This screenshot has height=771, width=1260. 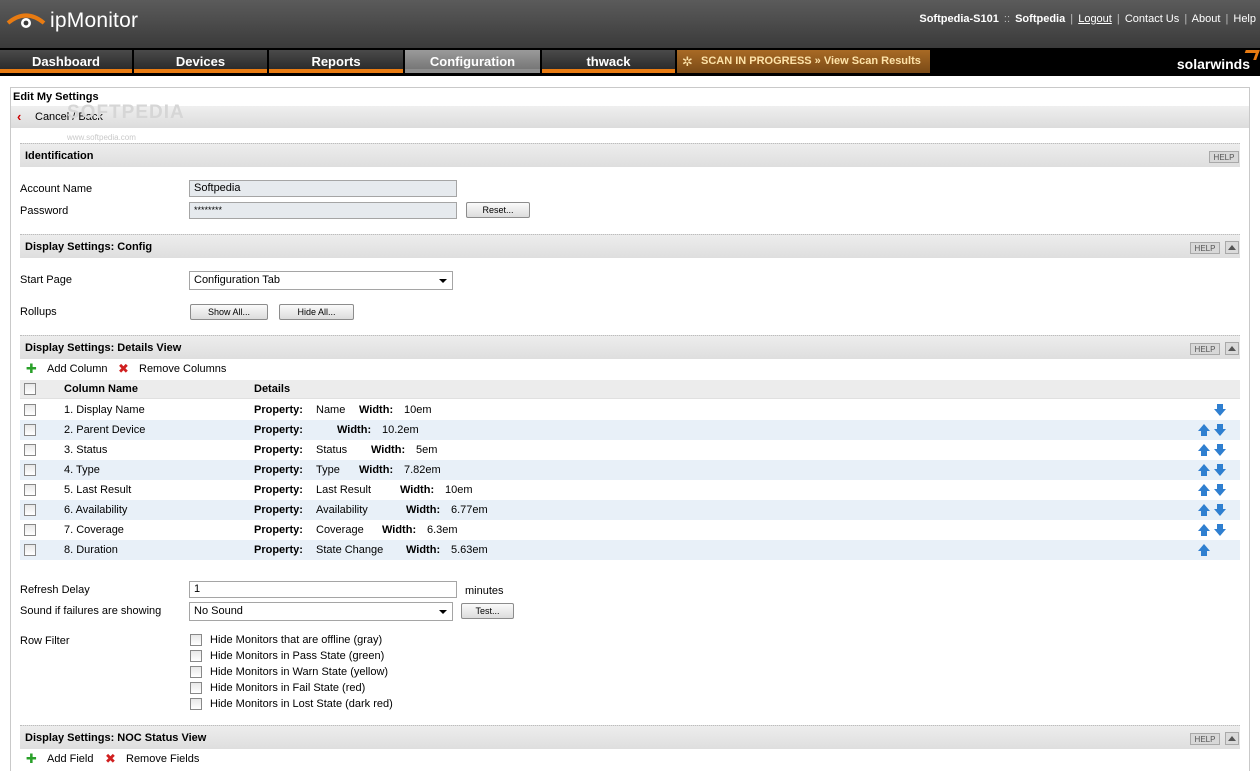 I want to click on table-row: 7. Coverage Property: Coverage Width: 6.3em, so click(x=630, y=530).